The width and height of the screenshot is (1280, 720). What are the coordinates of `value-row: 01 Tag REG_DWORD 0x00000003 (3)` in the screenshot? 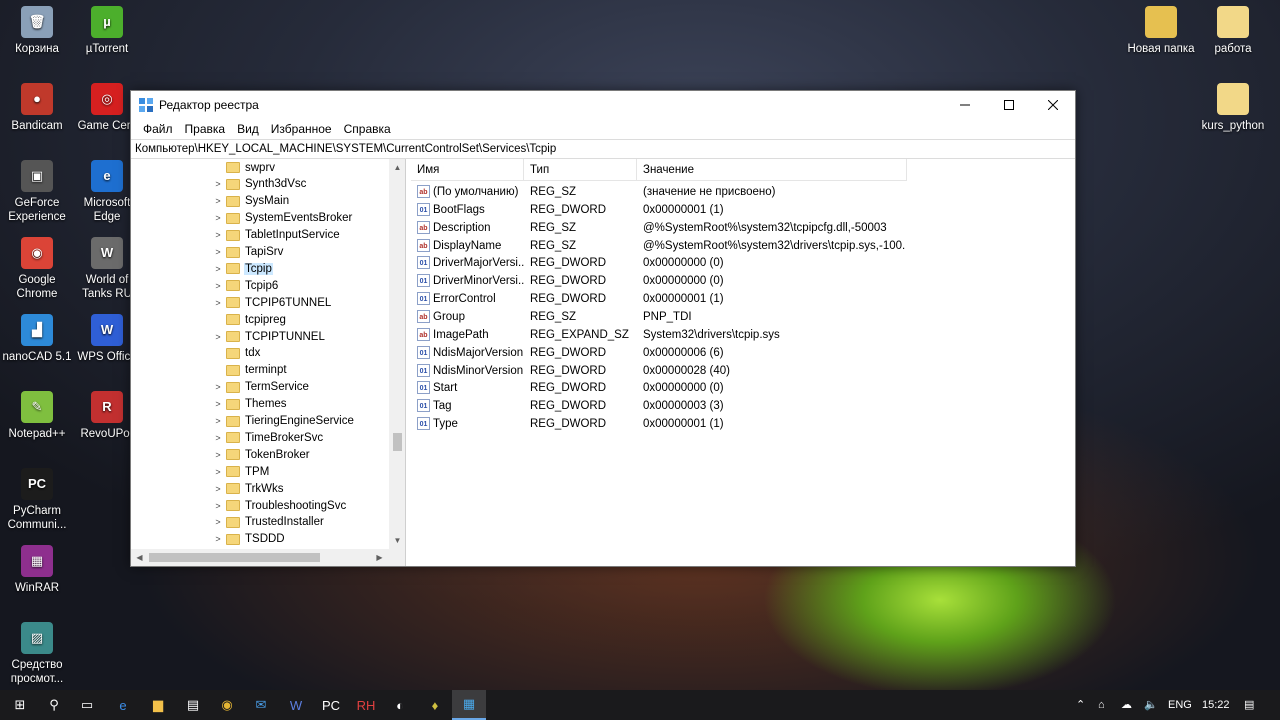 It's located at (741, 406).